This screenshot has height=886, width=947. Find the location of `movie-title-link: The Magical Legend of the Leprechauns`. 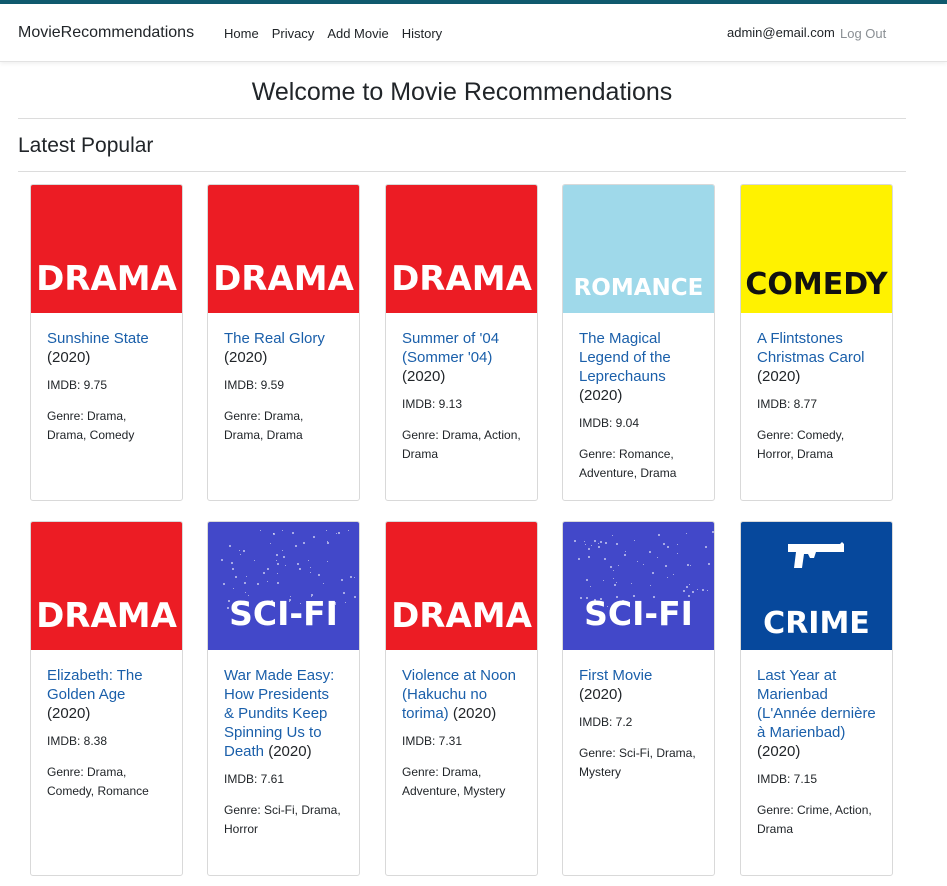

movie-title-link: The Magical Legend of the Leprechauns is located at coordinates (625, 357).